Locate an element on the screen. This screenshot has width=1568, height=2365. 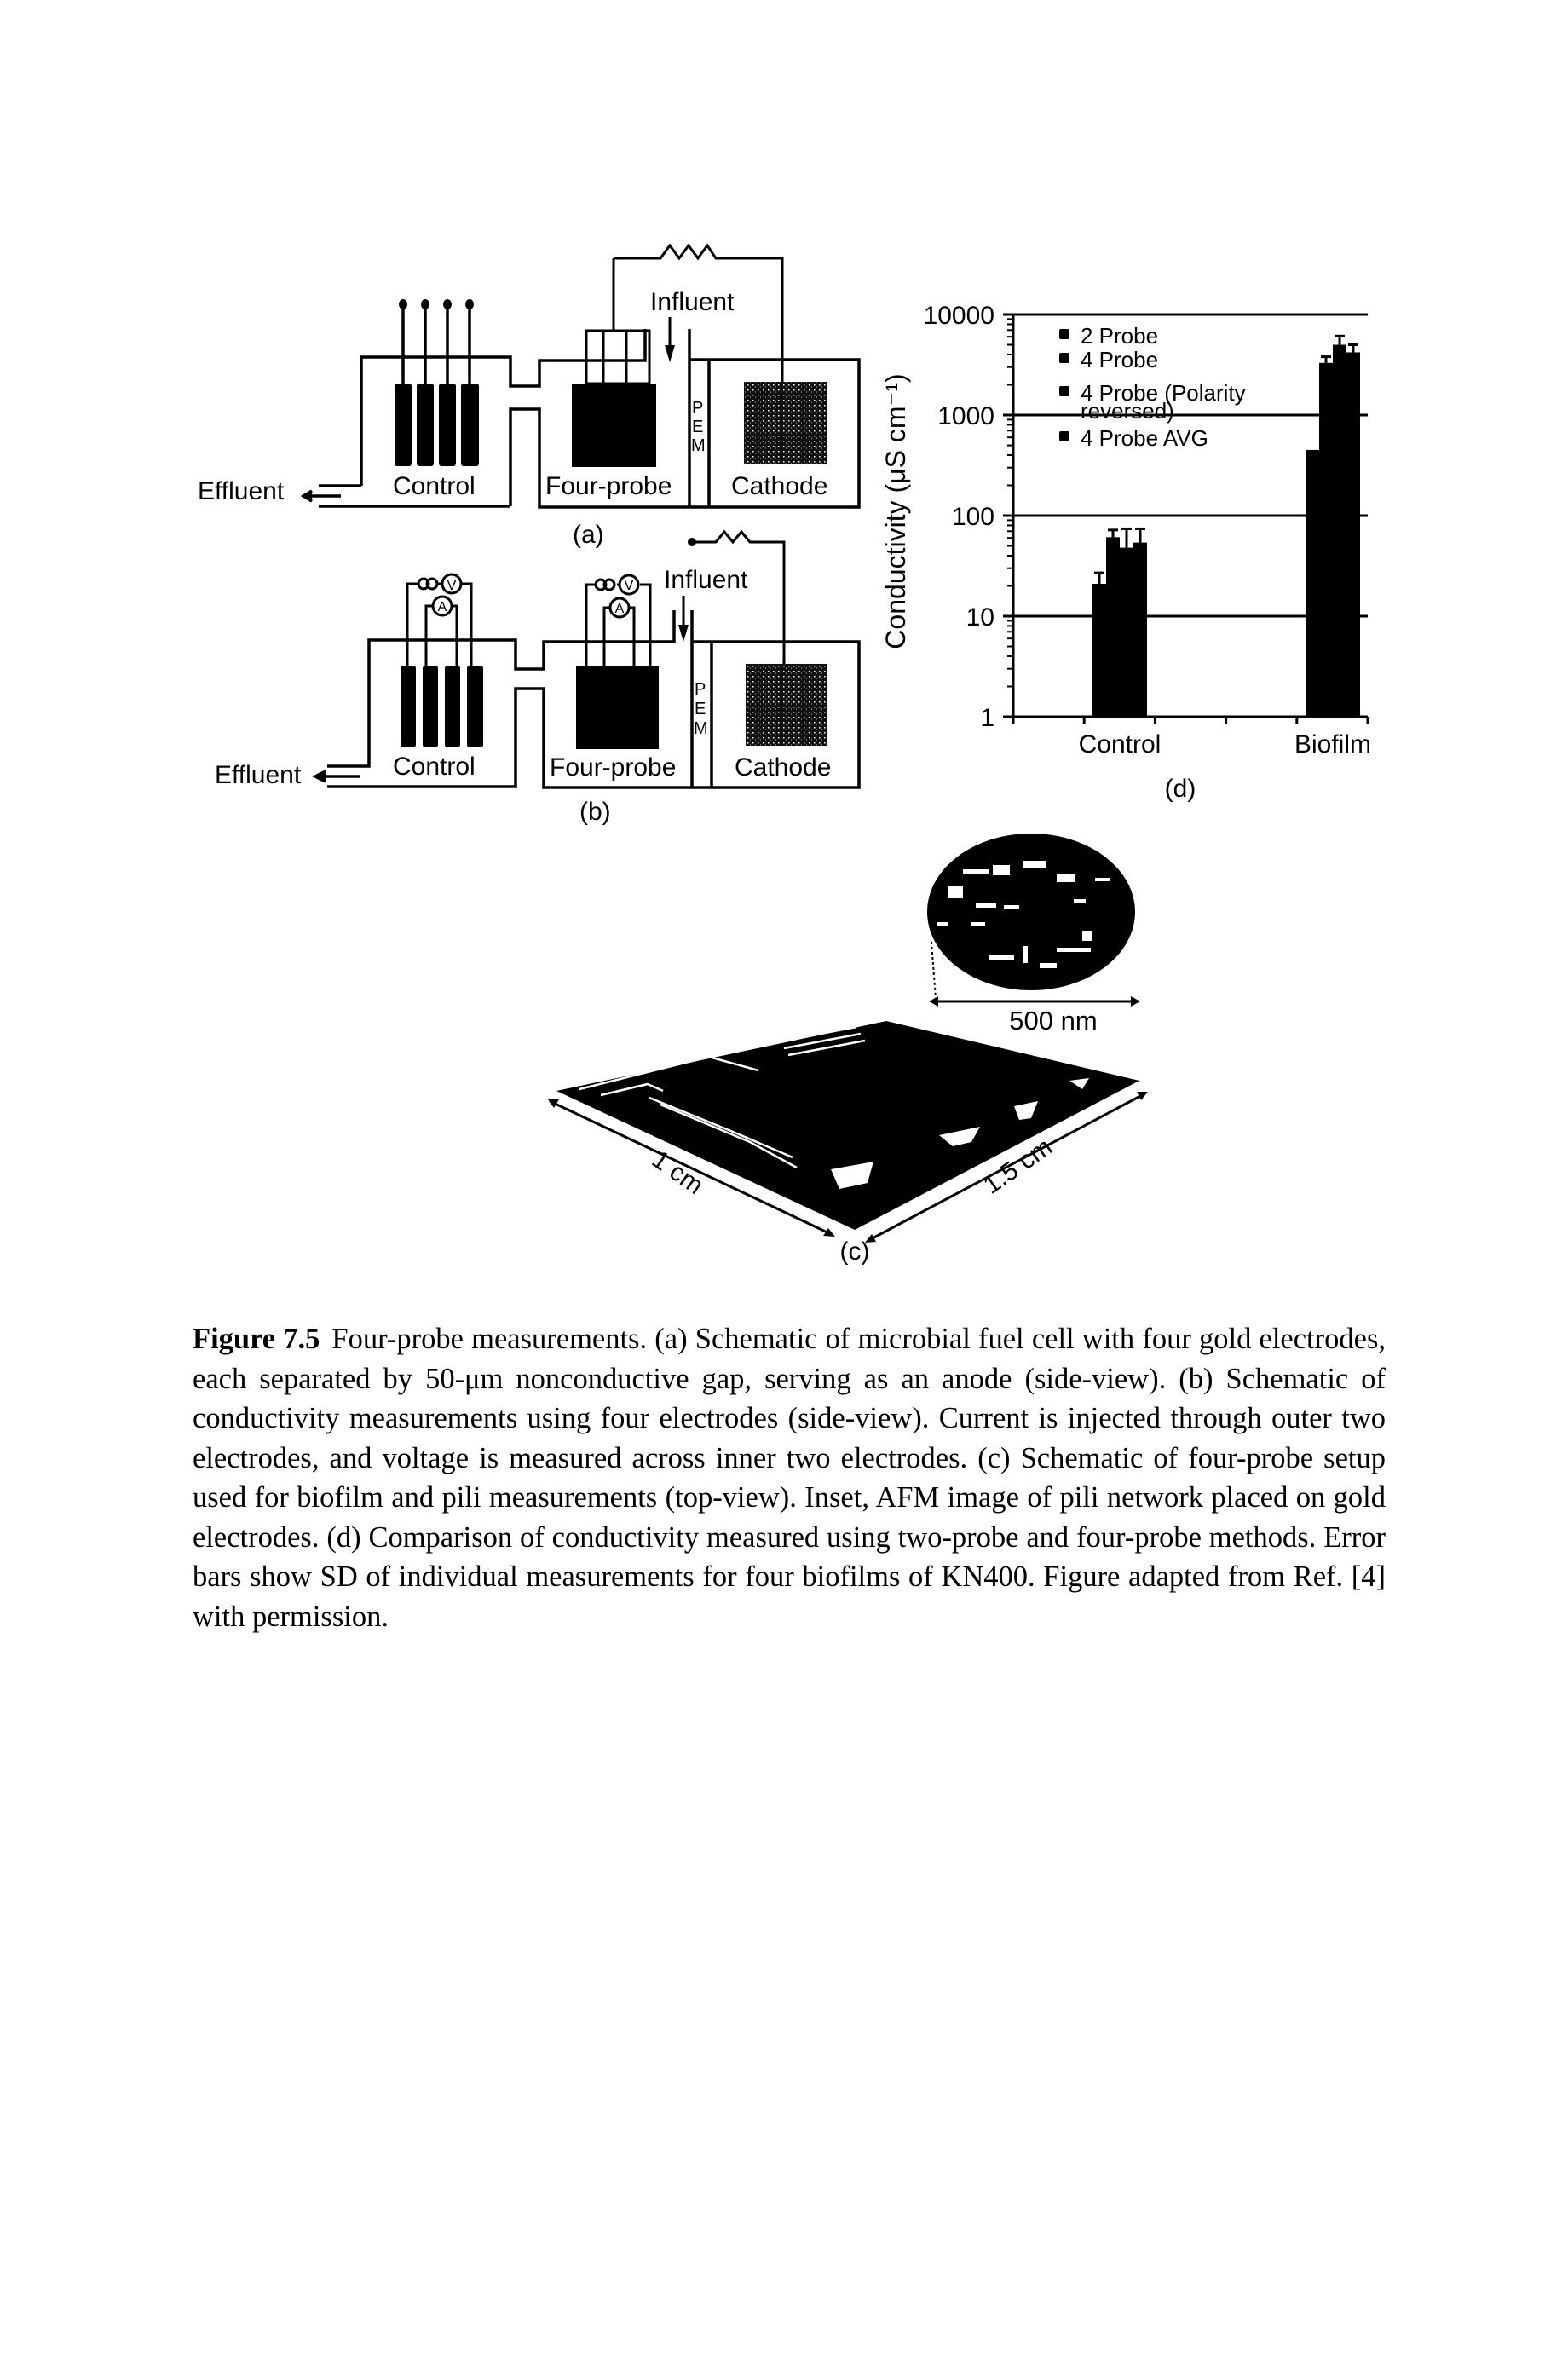
four-probe-electrode is located at coordinates (614, 425).